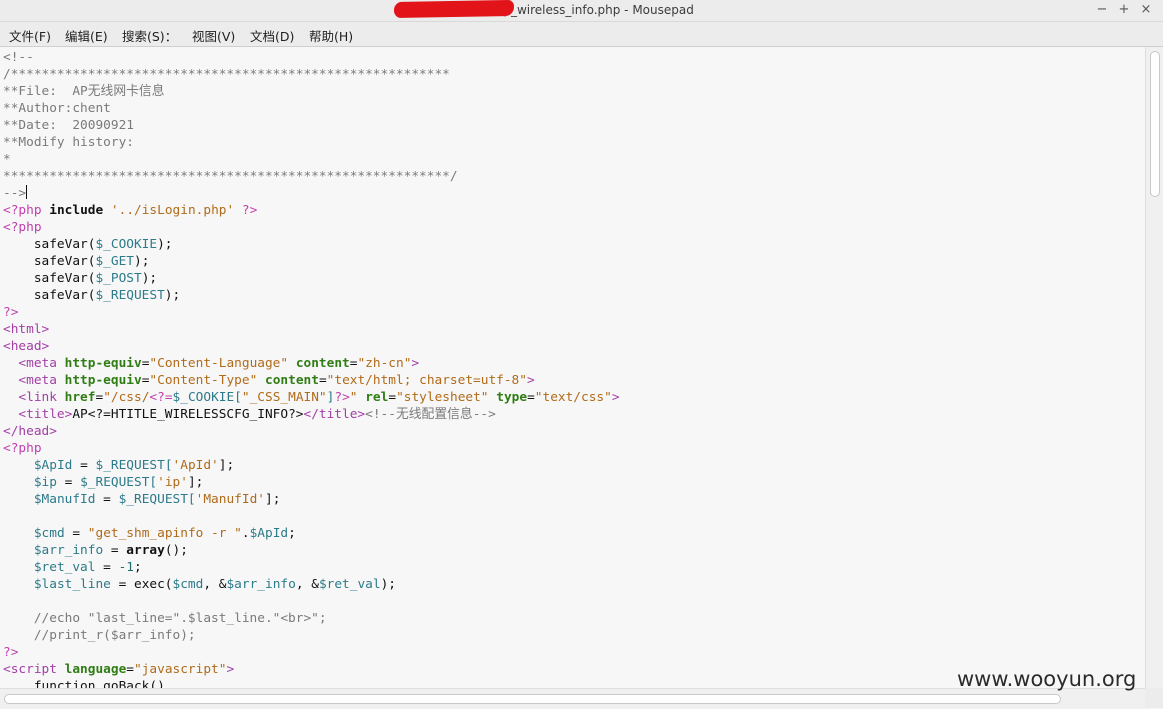  What do you see at coordinates (213, 35) in the screenshot?
I see `menu-view: 视图(V)` at bounding box center [213, 35].